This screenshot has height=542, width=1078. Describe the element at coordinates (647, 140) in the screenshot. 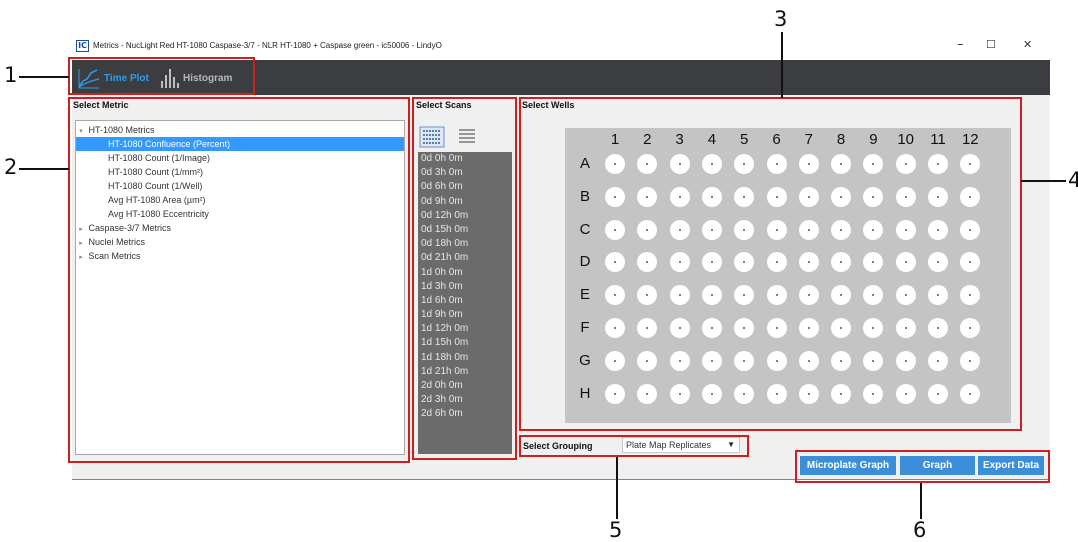

I see `column-header: 2` at that location.